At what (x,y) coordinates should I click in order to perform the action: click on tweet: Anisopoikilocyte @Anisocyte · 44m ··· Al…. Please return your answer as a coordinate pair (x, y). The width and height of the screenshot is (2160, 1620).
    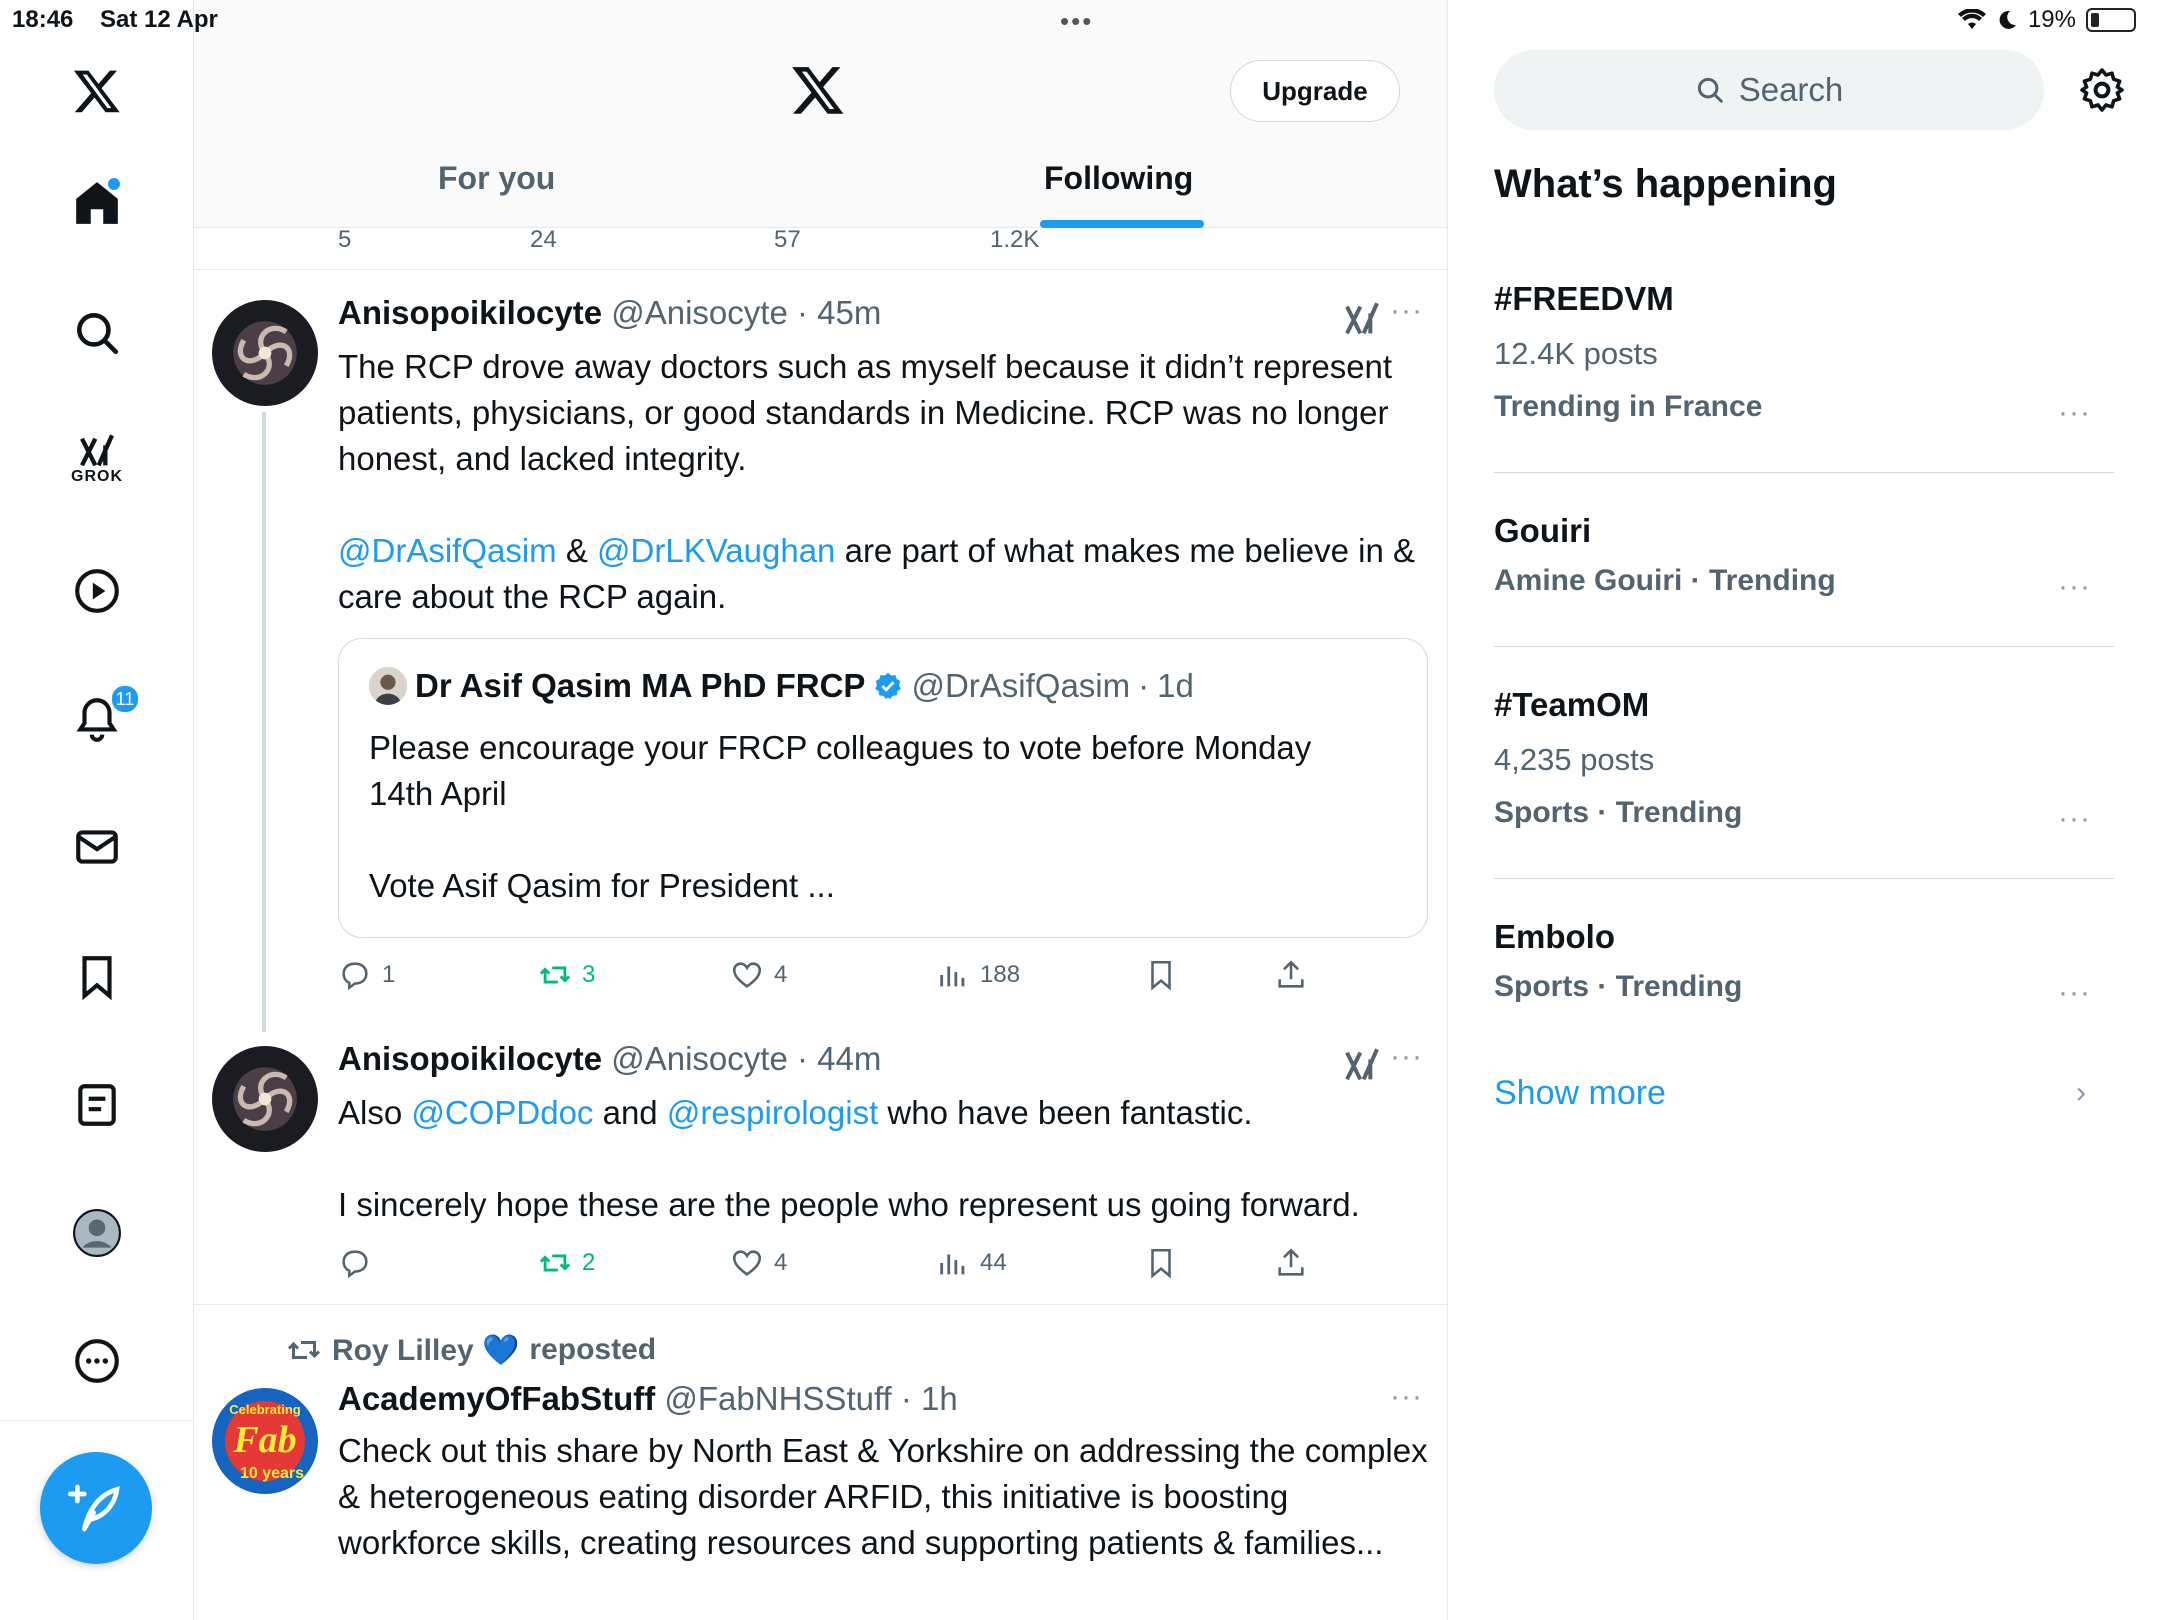
    Looking at the image, I should click on (820, 1167).